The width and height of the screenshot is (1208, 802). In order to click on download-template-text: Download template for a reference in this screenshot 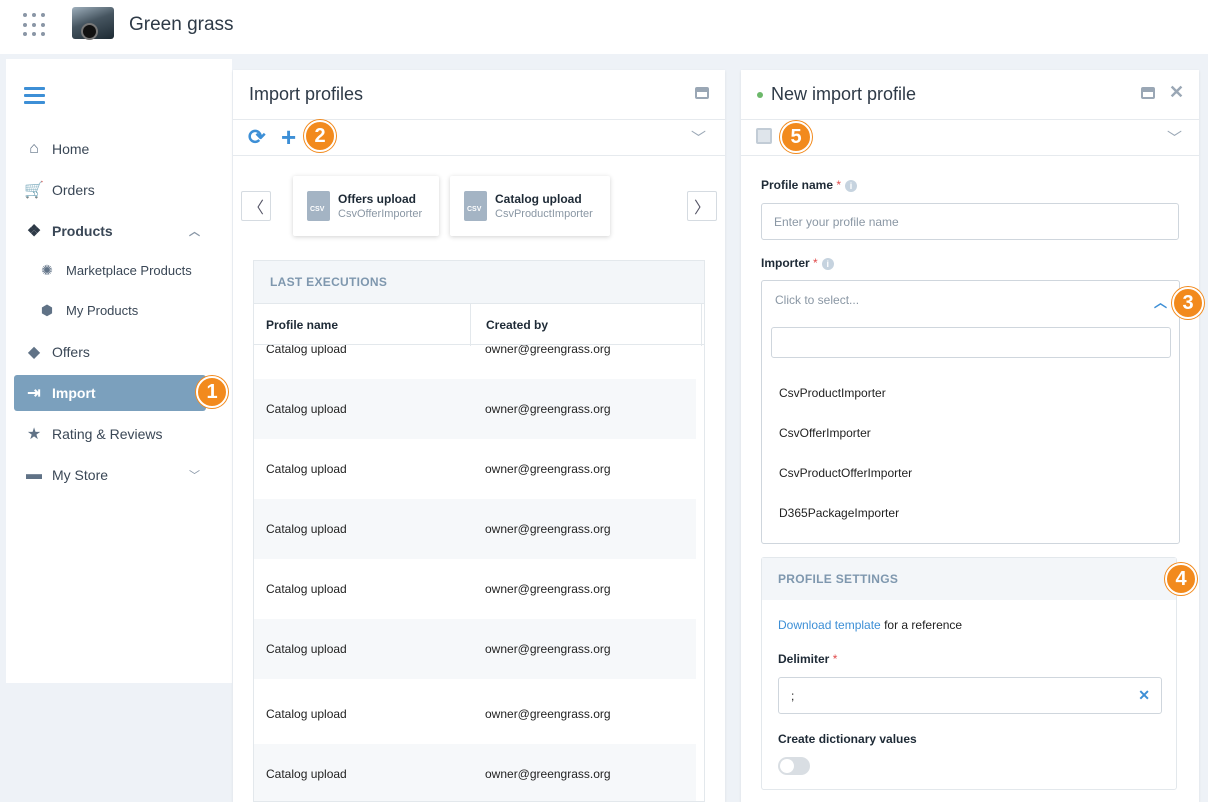, I will do `click(870, 625)`.